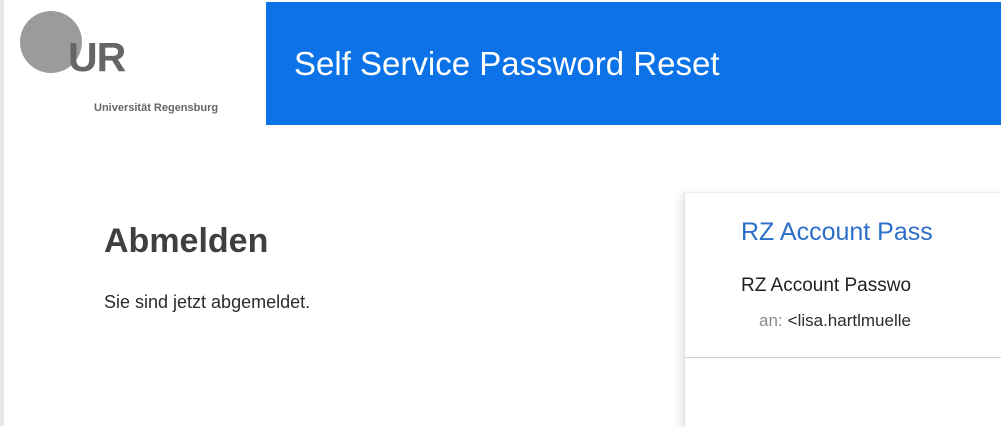 Image resolution: width=1001 pixels, height=427 pixels. What do you see at coordinates (771, 320) in the screenshot?
I see `recipient-label: an:` at bounding box center [771, 320].